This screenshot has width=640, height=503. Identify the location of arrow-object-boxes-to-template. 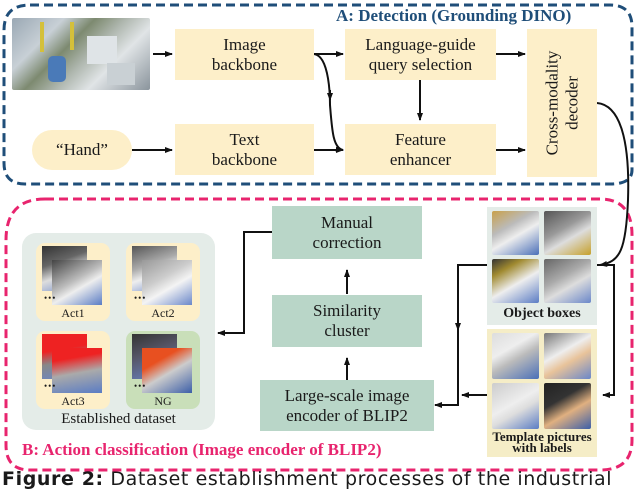
(606, 331).